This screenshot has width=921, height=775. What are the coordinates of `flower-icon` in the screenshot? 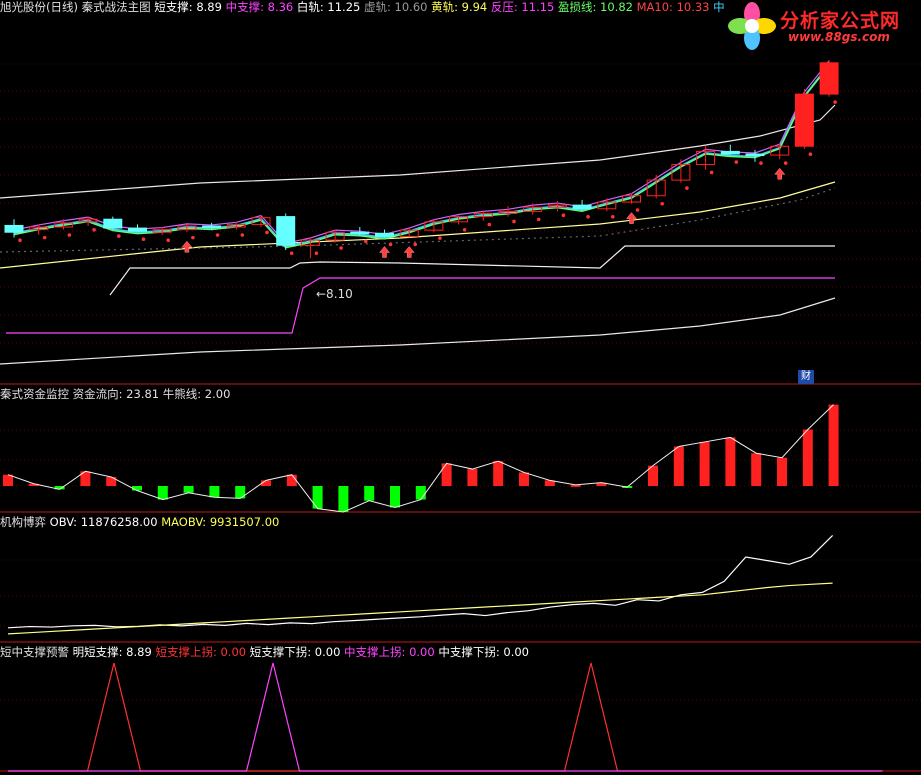 It's located at (752, 26).